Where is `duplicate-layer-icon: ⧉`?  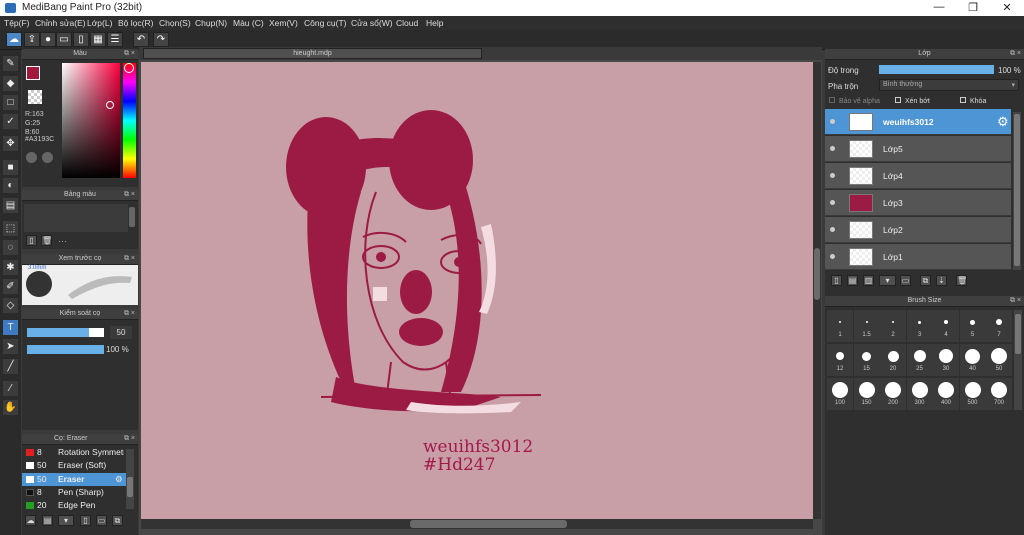
duplicate-layer-icon: ⧉ is located at coordinates (925, 280).